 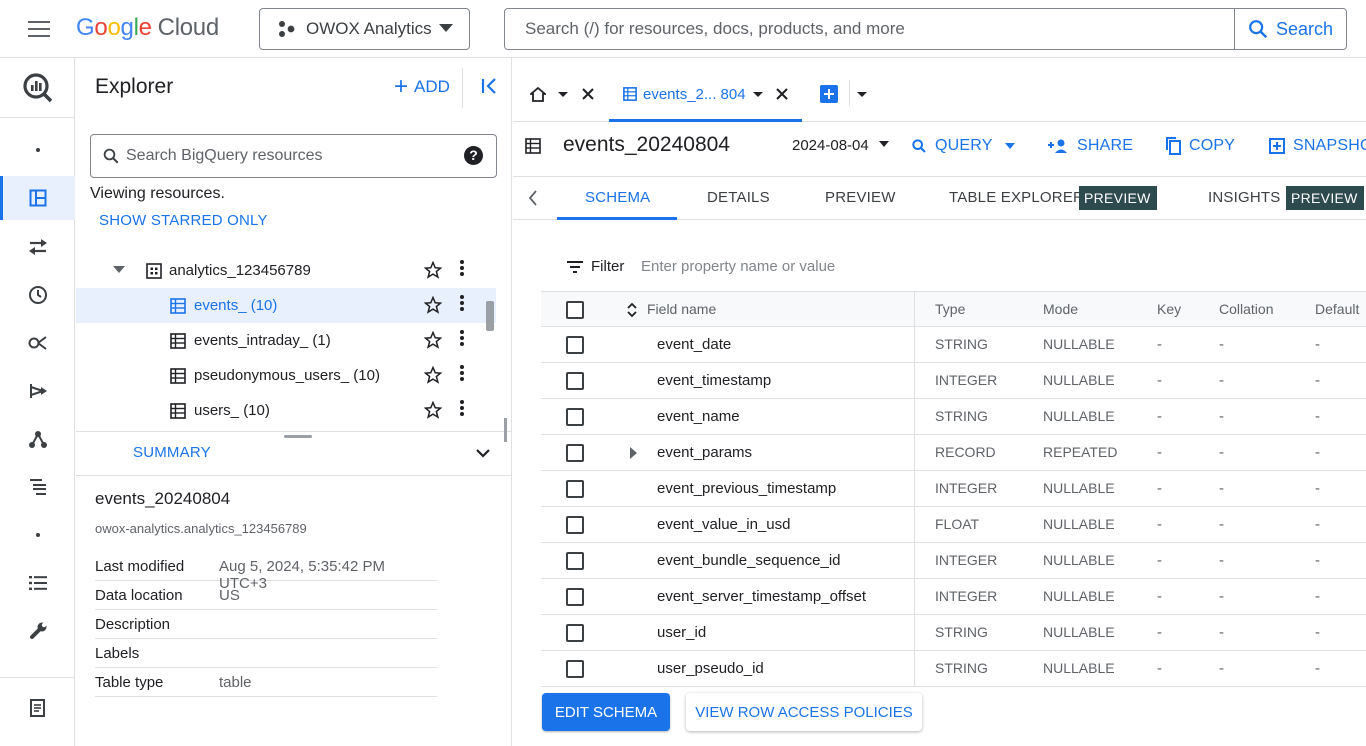 What do you see at coordinates (505, 430) in the screenshot?
I see `panel-resize-handle` at bounding box center [505, 430].